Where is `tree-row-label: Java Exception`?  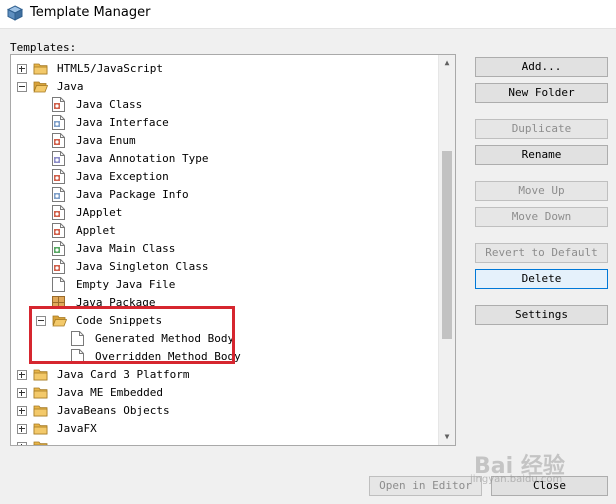
tree-row-label: Java Exception is located at coordinates (122, 176).